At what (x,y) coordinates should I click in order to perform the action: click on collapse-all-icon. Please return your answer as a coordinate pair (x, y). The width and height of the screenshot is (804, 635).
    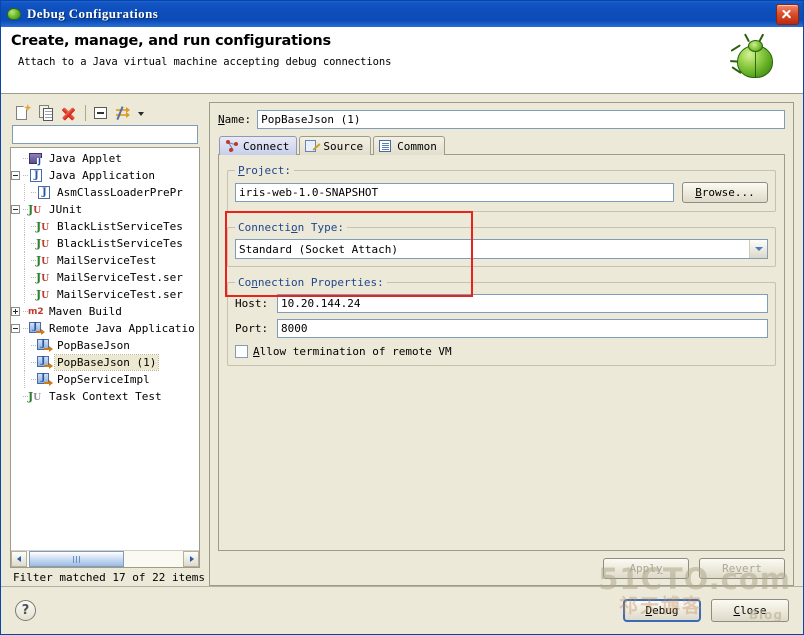
    Looking at the image, I should click on (101, 113).